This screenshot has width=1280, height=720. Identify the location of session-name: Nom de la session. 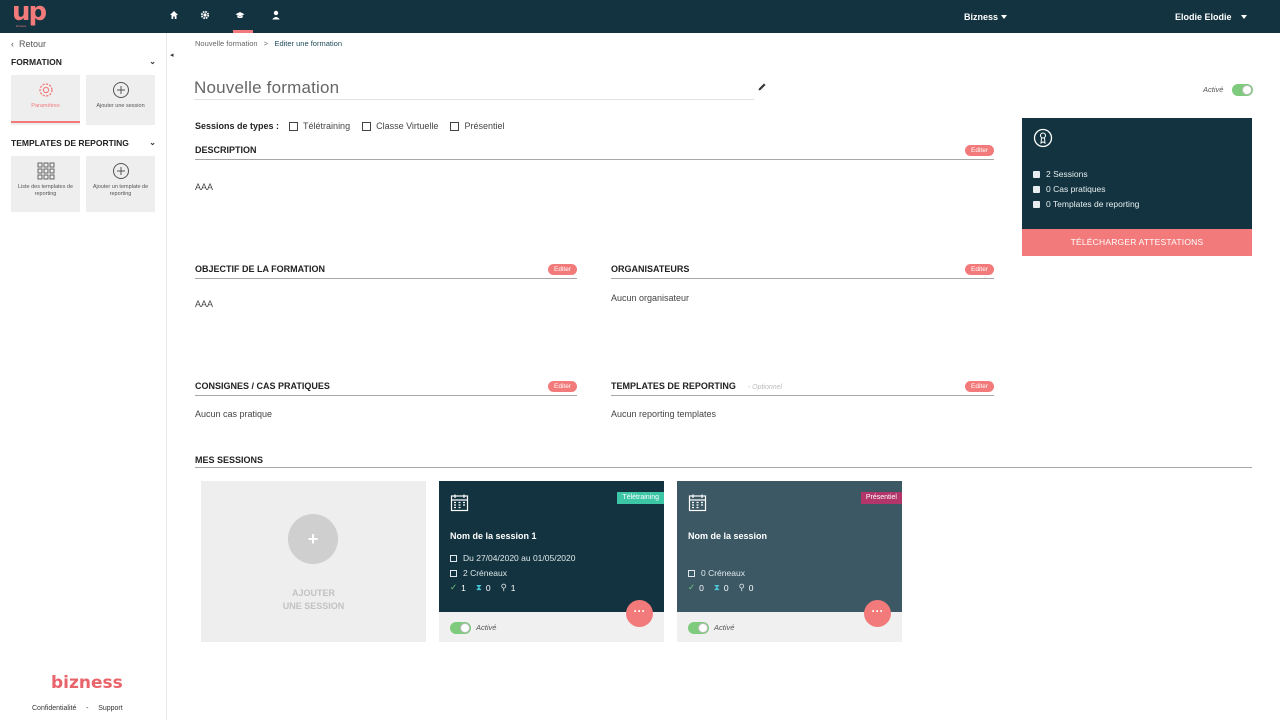
(728, 536).